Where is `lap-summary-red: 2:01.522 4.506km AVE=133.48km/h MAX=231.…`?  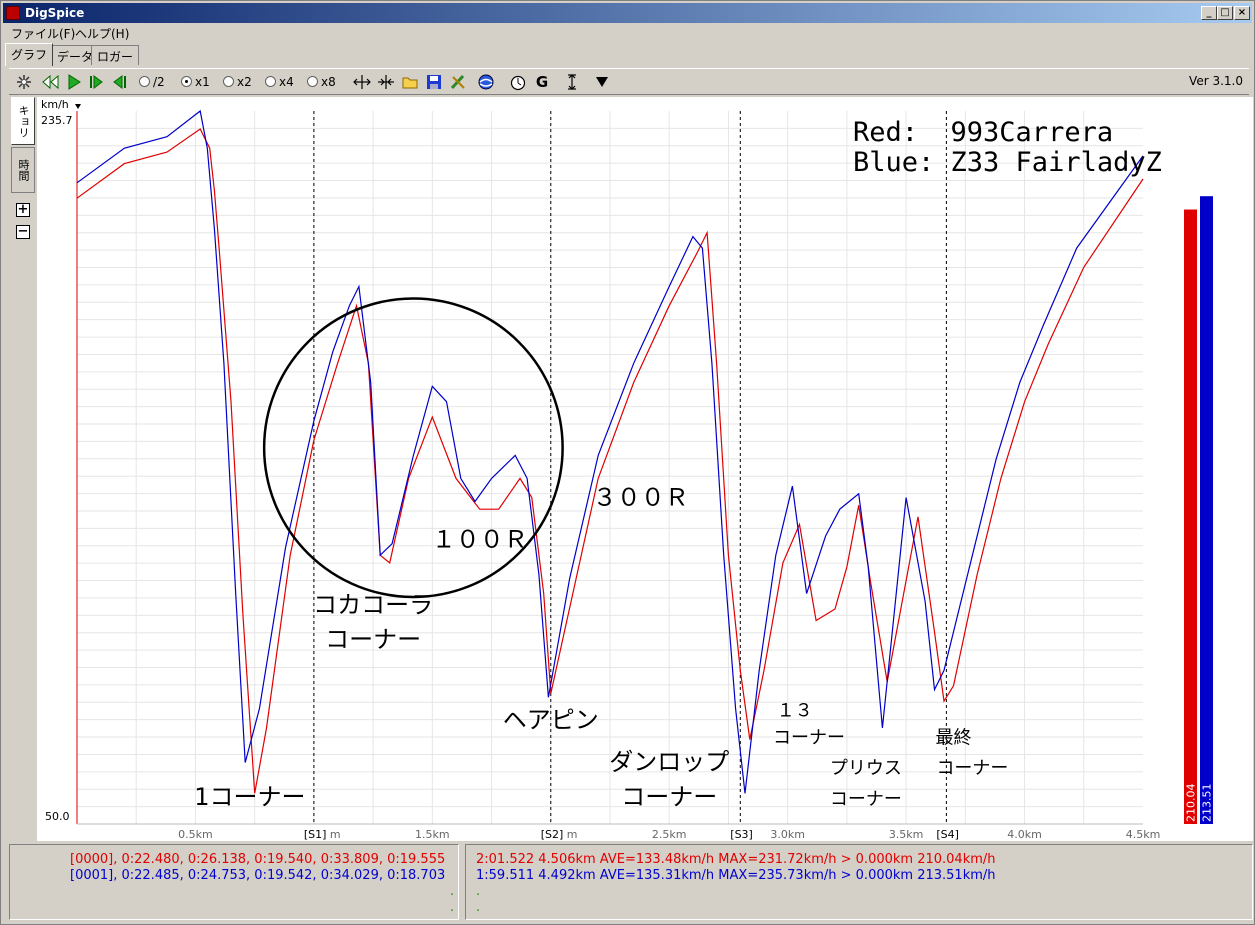 lap-summary-red: 2:01.522 4.506km AVE=133.48km/h MAX=231.… is located at coordinates (736, 859).